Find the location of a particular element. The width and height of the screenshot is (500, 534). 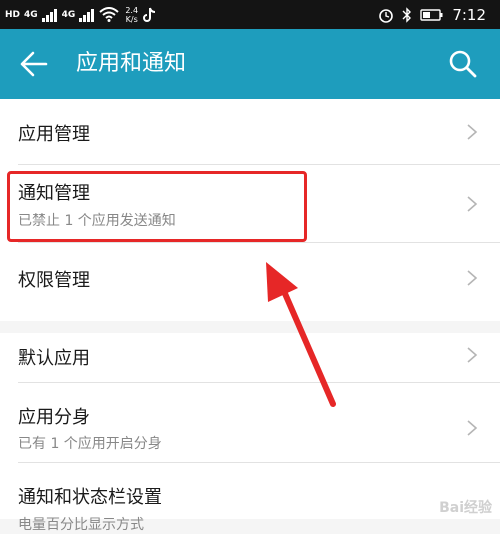

speed-unit: K/s is located at coordinates (131, 19).